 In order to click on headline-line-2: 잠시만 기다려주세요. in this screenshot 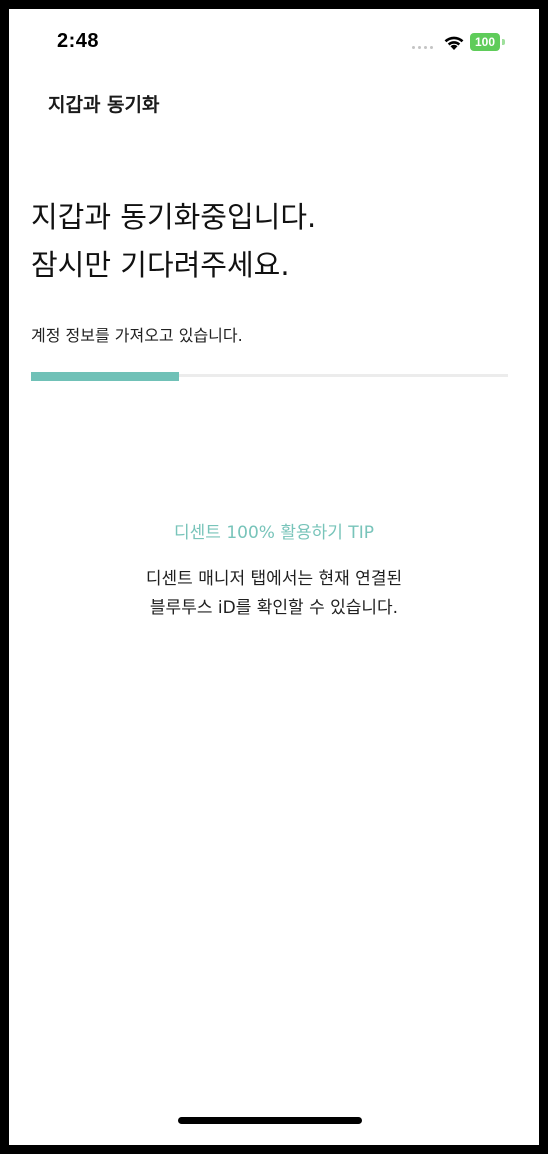, I will do `click(160, 265)`.